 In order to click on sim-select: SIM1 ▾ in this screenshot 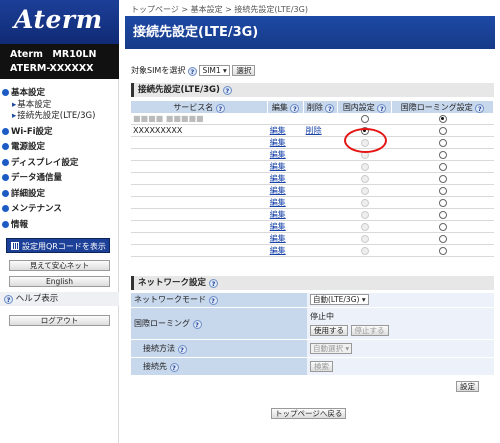, I will do `click(214, 70)`.